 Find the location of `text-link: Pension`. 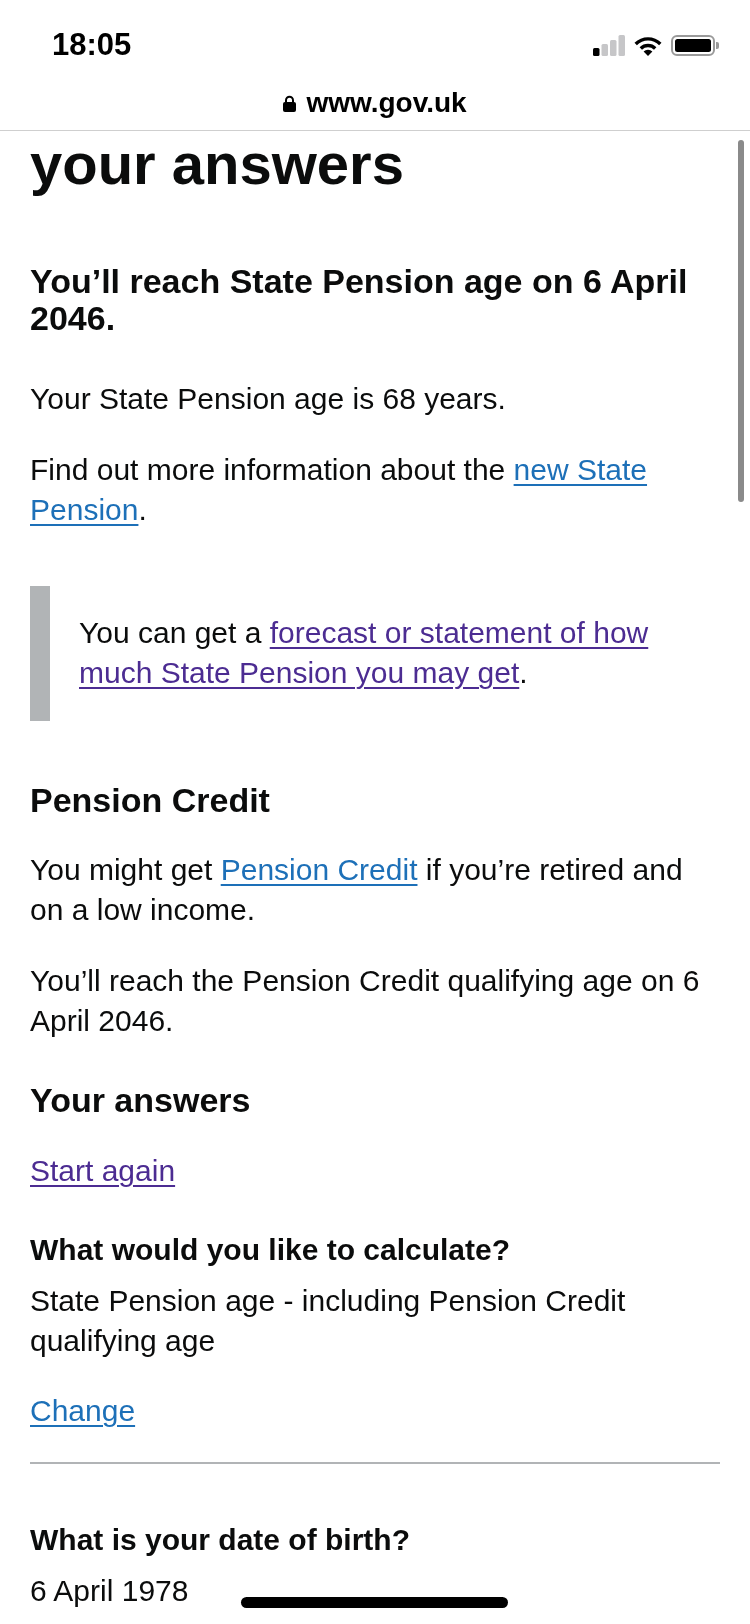

text-link: Pension is located at coordinates (84, 509).